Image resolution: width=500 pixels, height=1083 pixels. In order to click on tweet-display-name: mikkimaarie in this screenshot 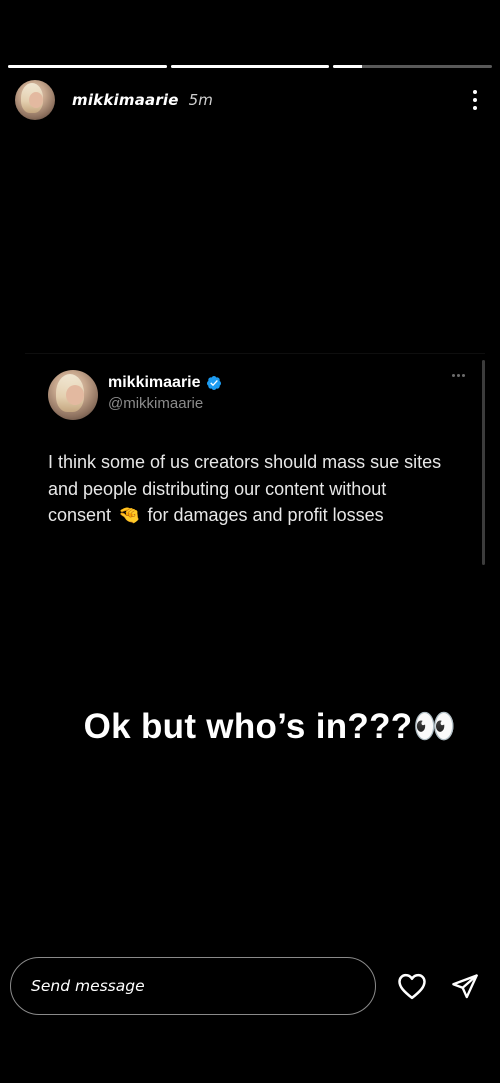, I will do `click(154, 382)`.